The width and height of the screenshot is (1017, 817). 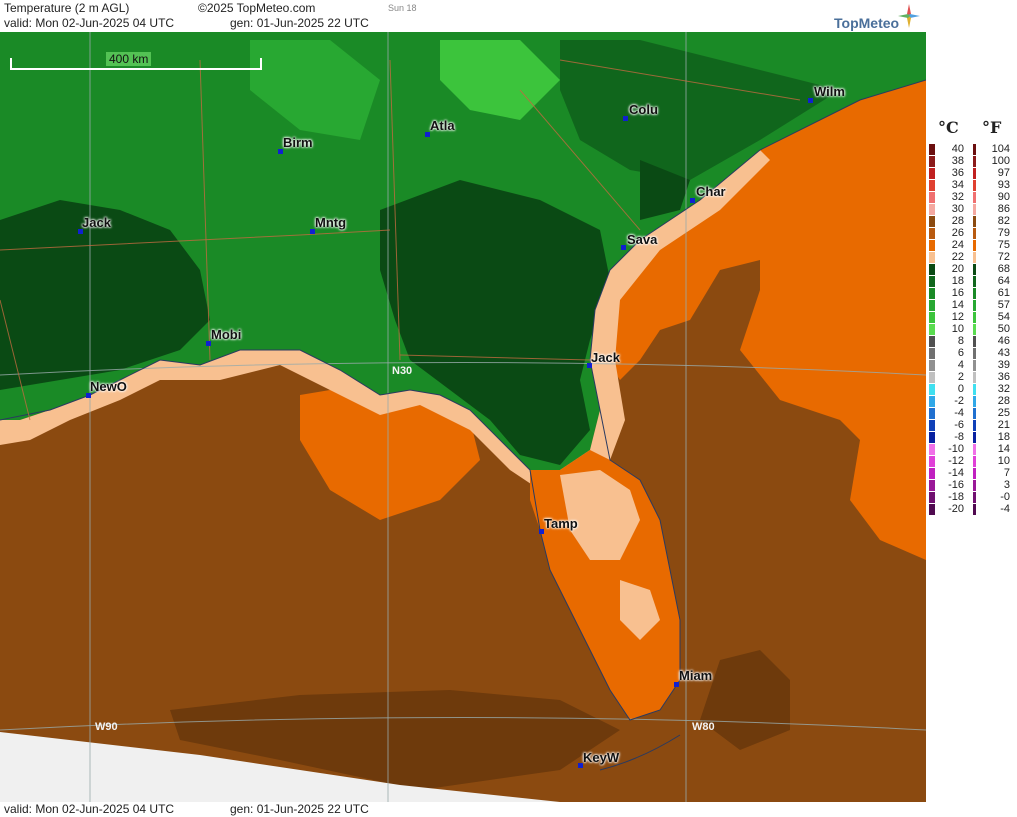 I want to click on legend-celsius-value: -4, so click(x=959, y=413).